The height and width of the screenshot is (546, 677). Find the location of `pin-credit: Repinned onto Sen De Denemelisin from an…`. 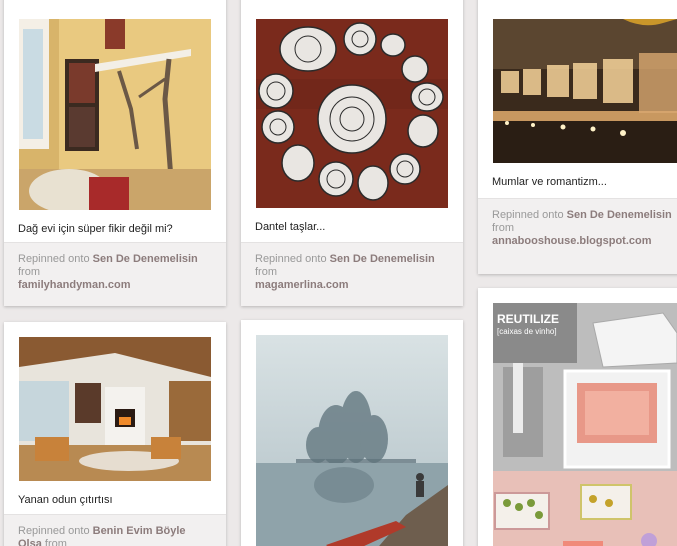

pin-credit: Repinned onto Sen De Denemelisin from an… is located at coordinates (577, 236).